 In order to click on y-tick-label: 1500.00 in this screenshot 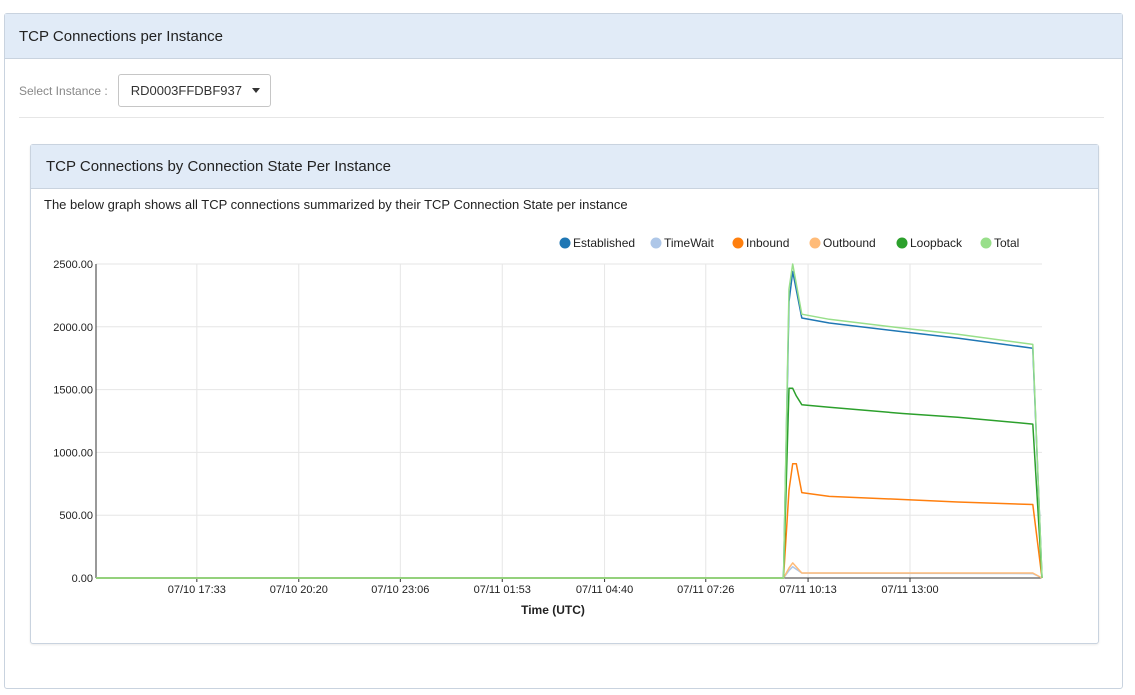, I will do `click(73, 391)`.